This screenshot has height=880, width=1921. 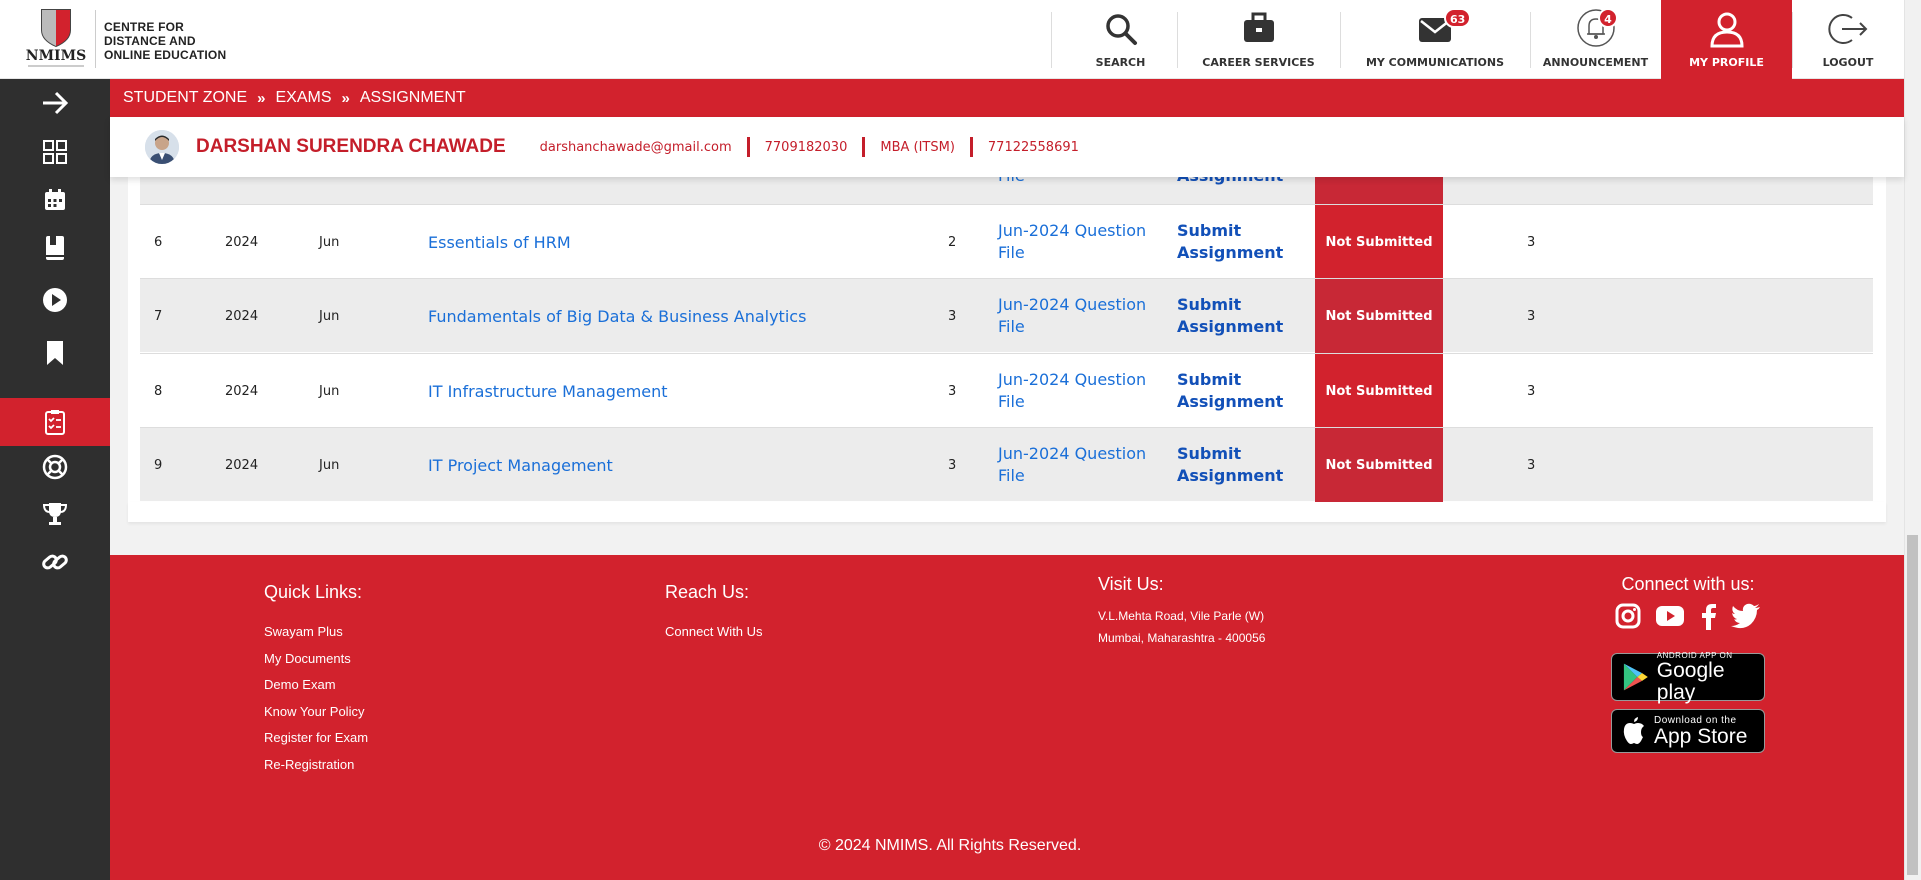 I want to click on announcement-badge: 4, so click(x=1608, y=18).